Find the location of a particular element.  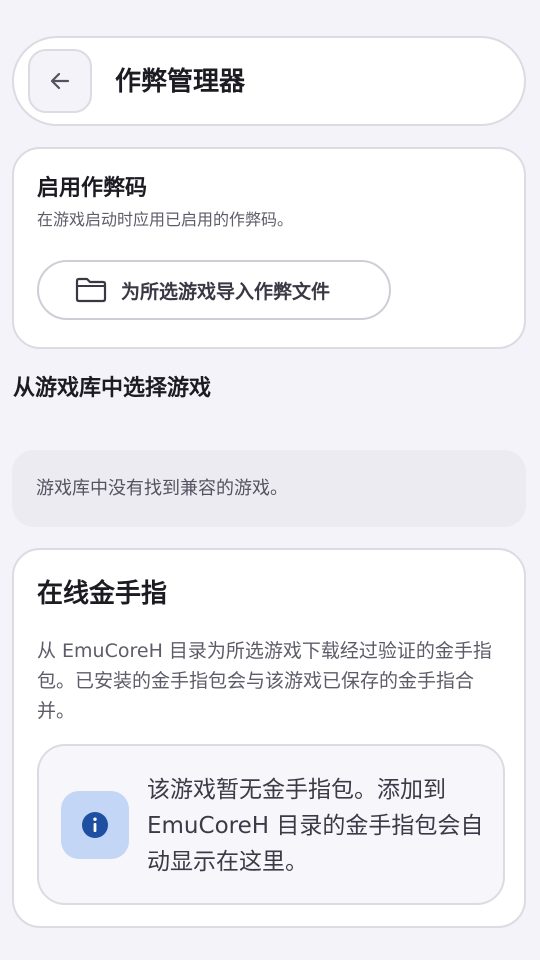

arrow-left-icon is located at coordinates (60, 81).